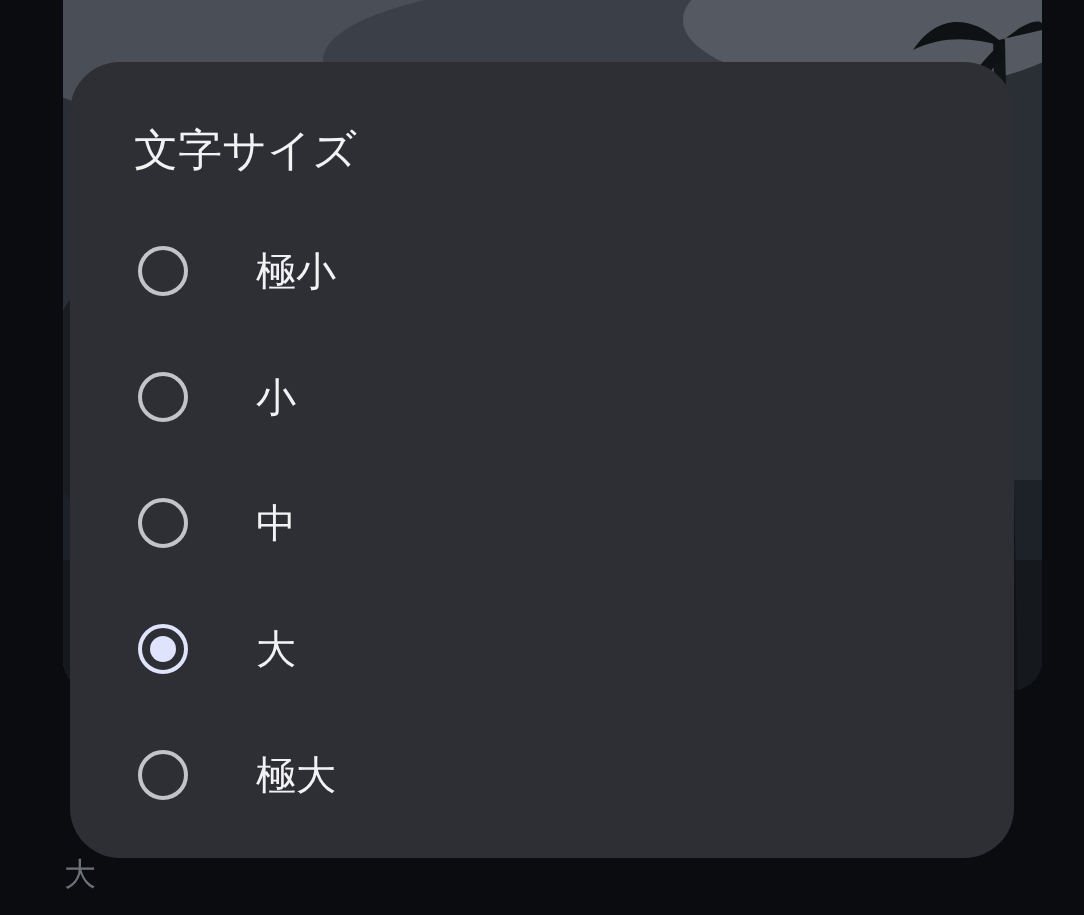  Describe the element at coordinates (245, 150) in the screenshot. I see `dialog-title: 文字サイズ` at that location.